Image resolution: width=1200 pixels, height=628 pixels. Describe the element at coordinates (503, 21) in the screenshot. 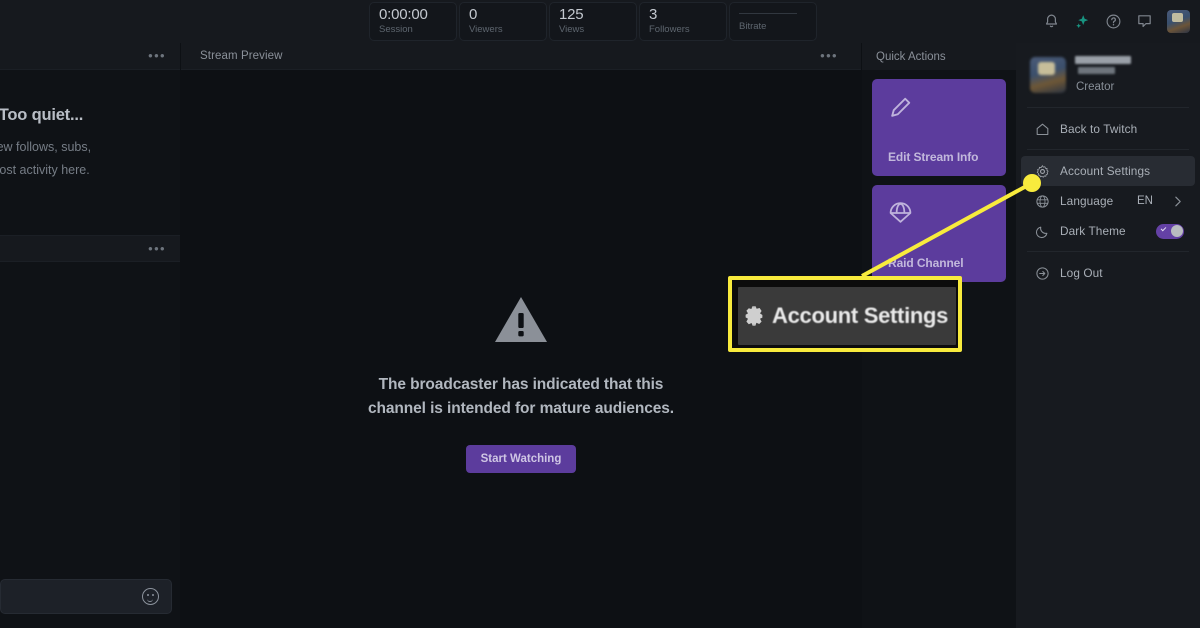

I see `stat-viewers: 0 Viewers` at that location.